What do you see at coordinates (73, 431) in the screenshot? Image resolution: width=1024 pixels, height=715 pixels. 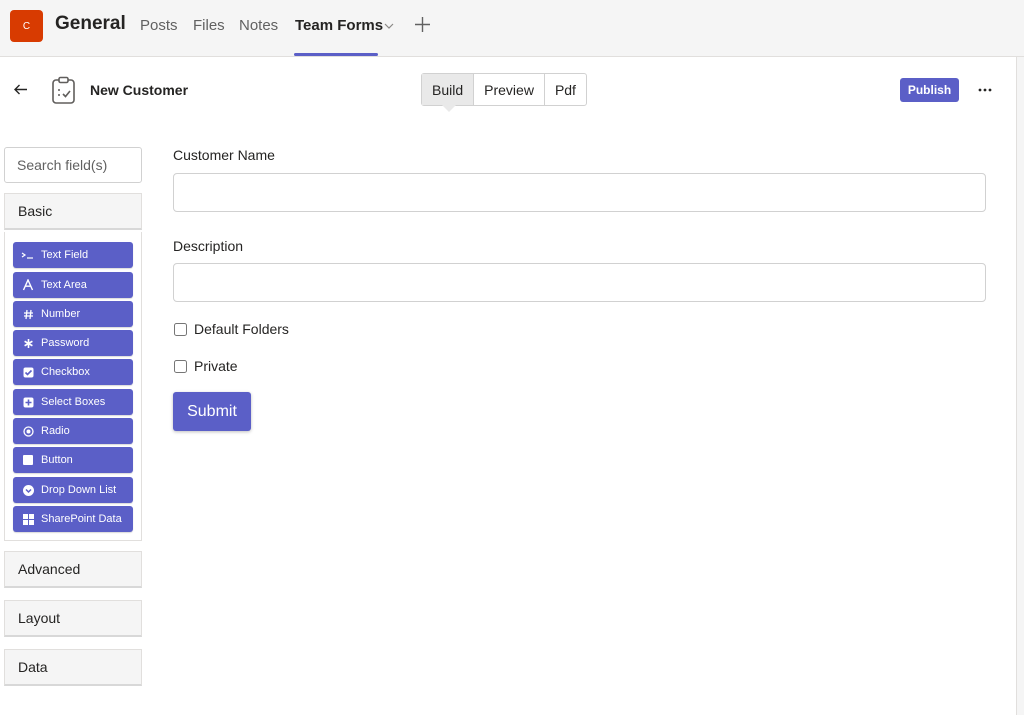 I see `component-radio: Radio` at bounding box center [73, 431].